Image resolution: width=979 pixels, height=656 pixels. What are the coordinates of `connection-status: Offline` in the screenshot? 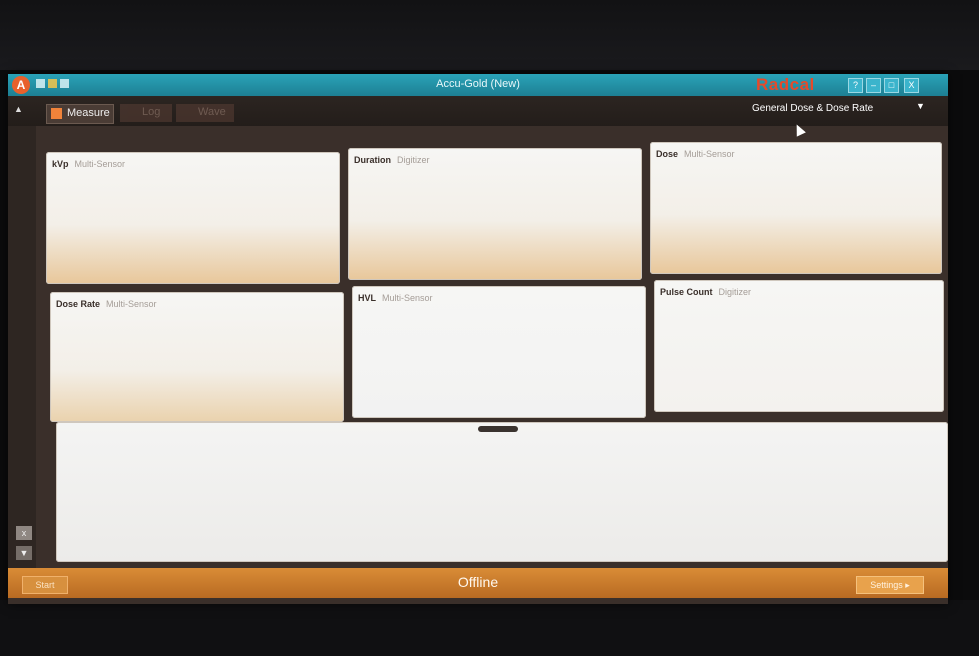 It's located at (478, 582).